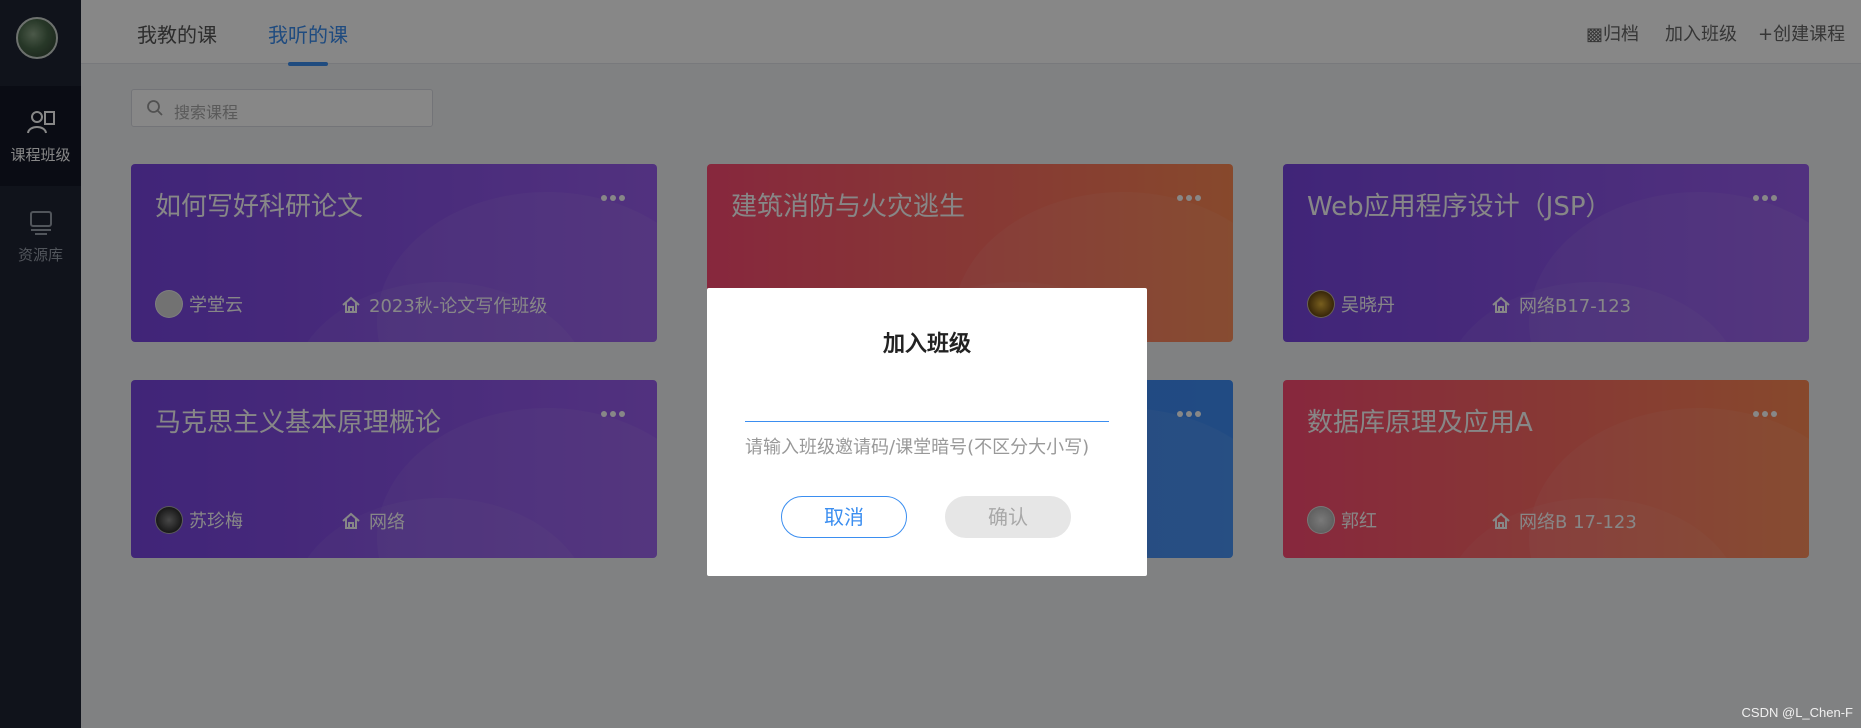 This screenshot has width=1861, height=728. What do you see at coordinates (1008, 517) in the screenshot?
I see `confirm-button: 确认` at bounding box center [1008, 517].